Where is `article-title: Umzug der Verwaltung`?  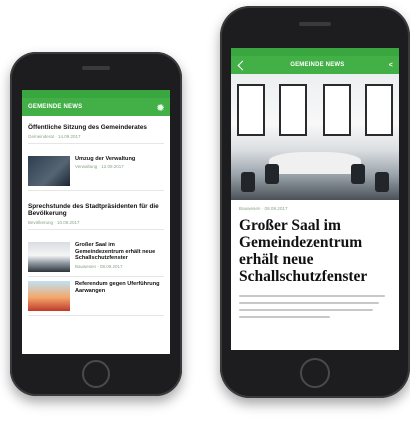 article-title: Umzug der Verwaltung is located at coordinates (105, 158).